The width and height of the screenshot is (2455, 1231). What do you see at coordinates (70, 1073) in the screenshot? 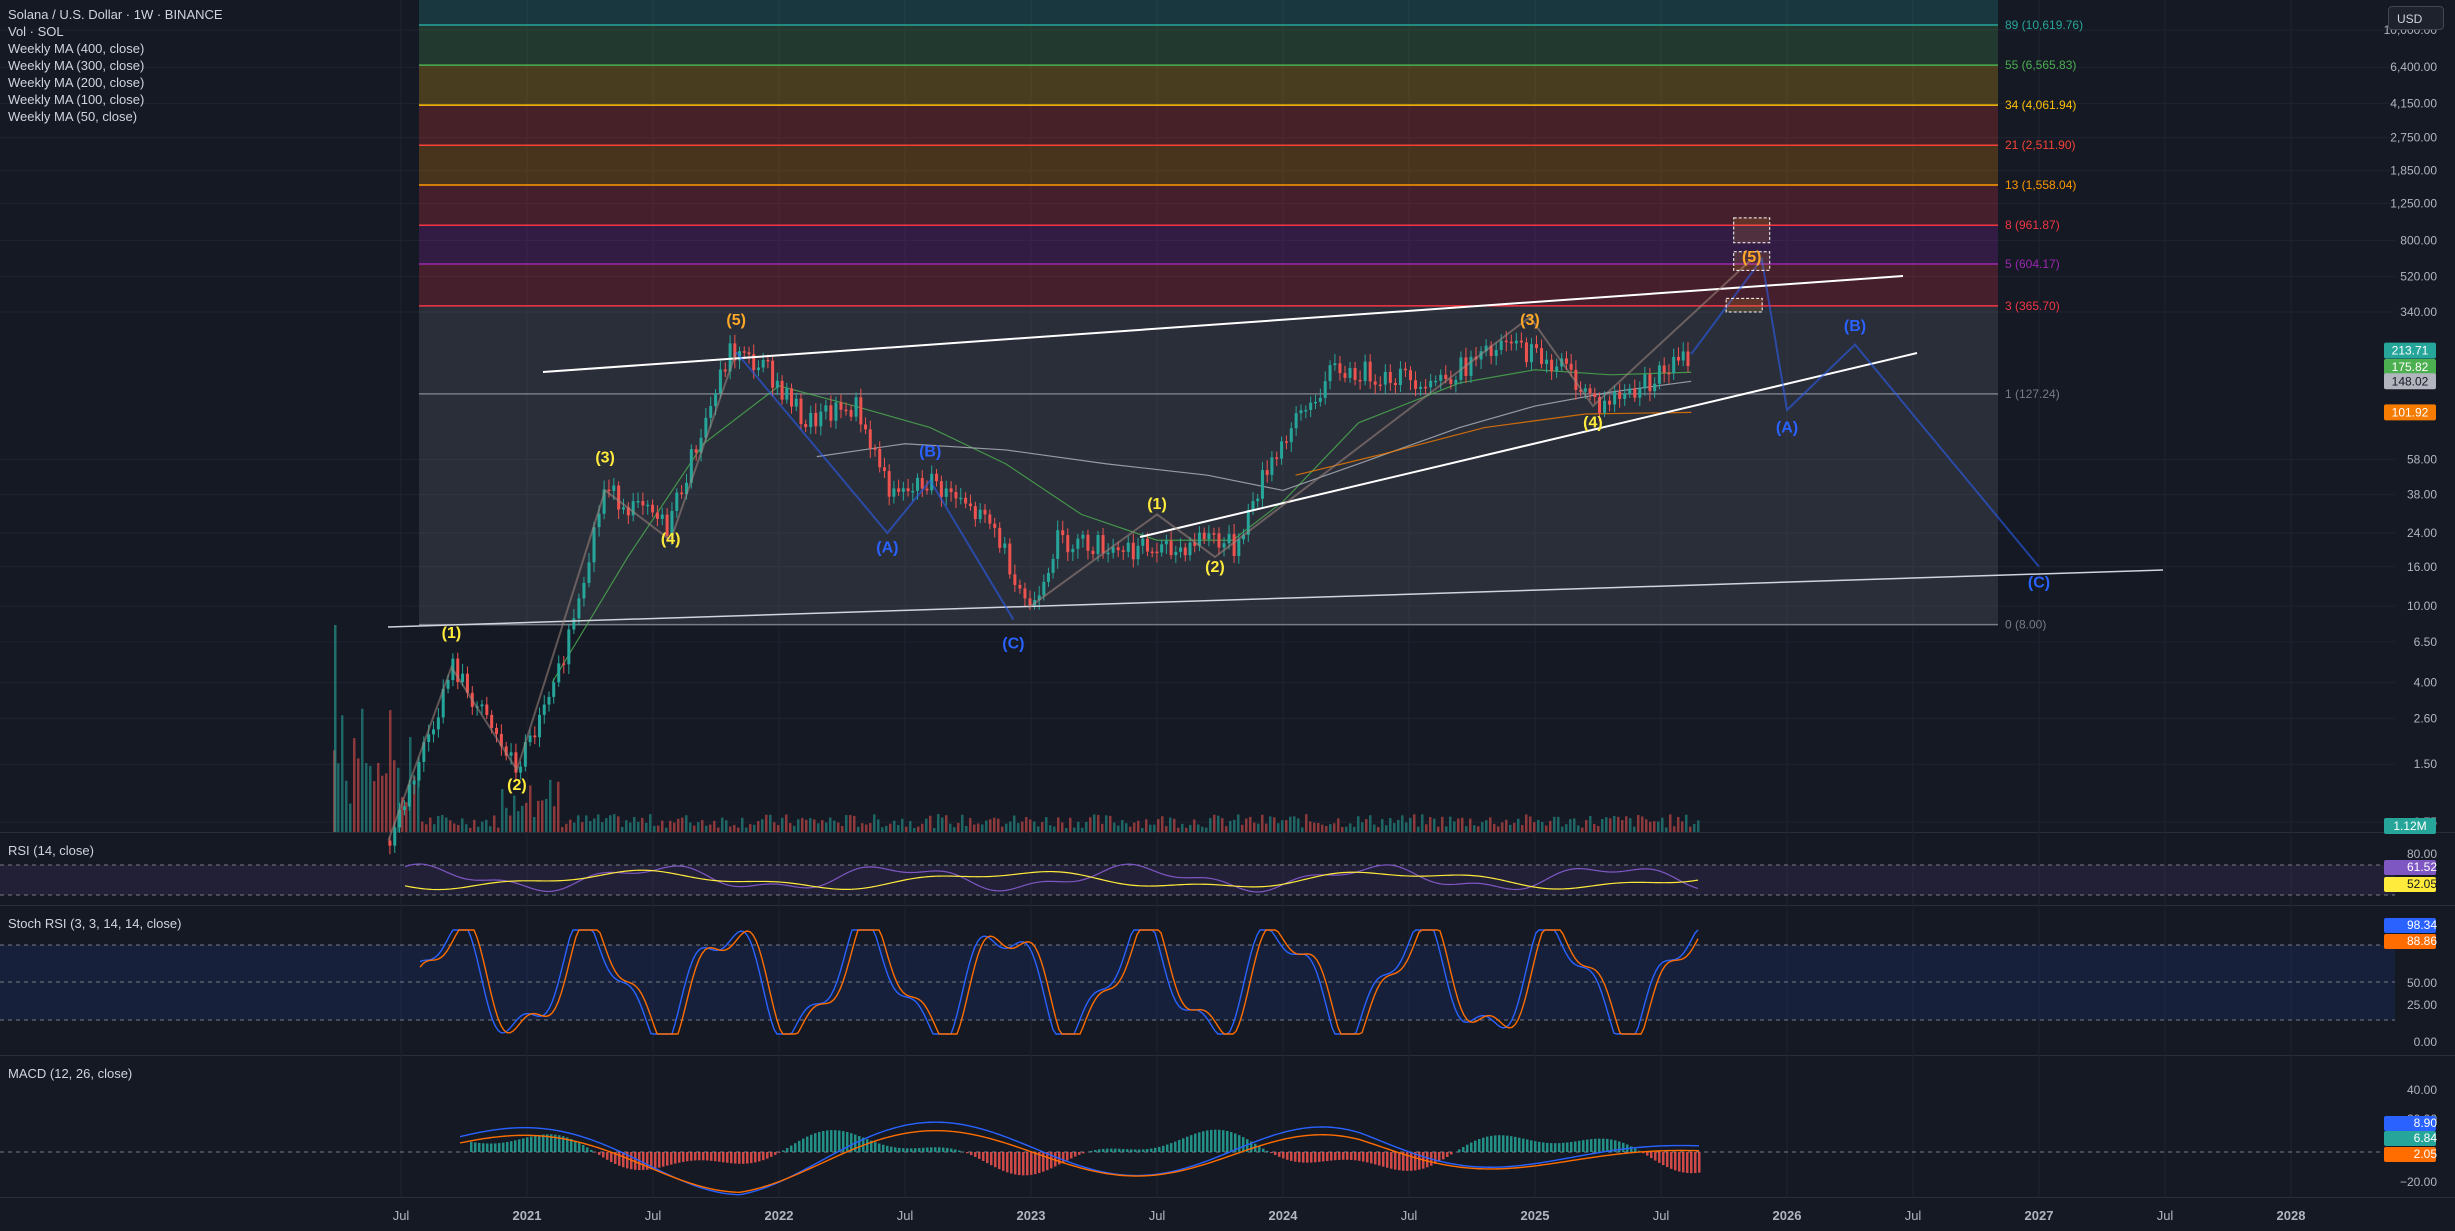
I see `macd-pane-title: MACD (12, 26, close)` at bounding box center [70, 1073].